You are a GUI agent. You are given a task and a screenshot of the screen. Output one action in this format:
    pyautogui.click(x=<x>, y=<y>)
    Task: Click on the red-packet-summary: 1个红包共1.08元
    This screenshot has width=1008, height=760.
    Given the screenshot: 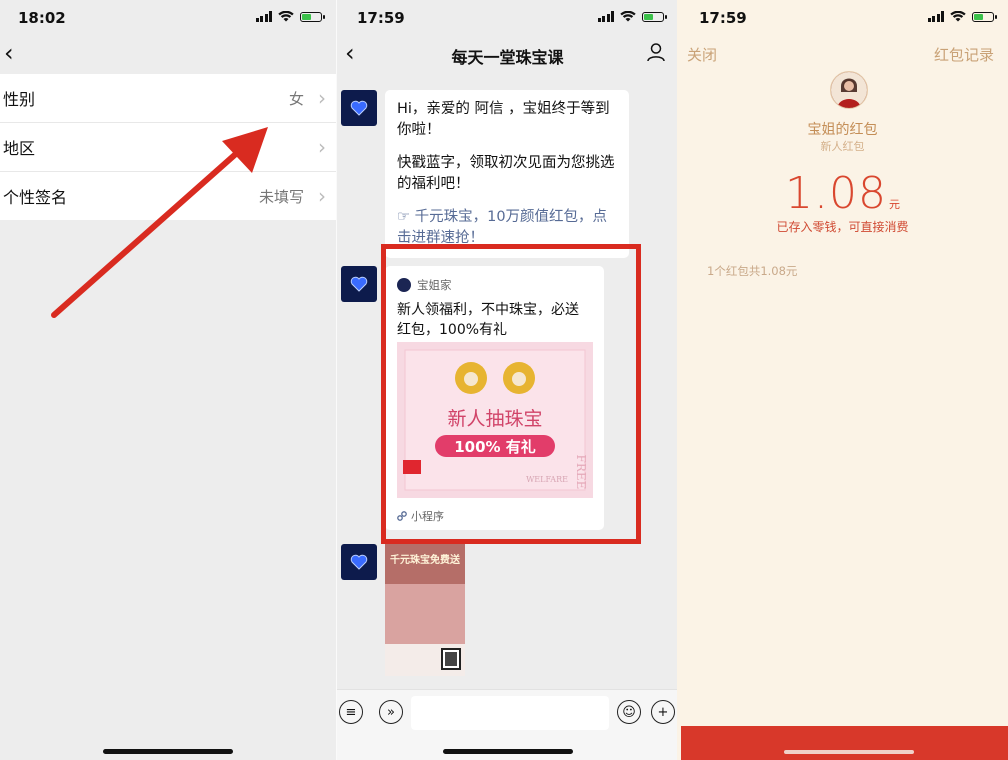 What is the action you would take?
    pyautogui.click(x=752, y=271)
    